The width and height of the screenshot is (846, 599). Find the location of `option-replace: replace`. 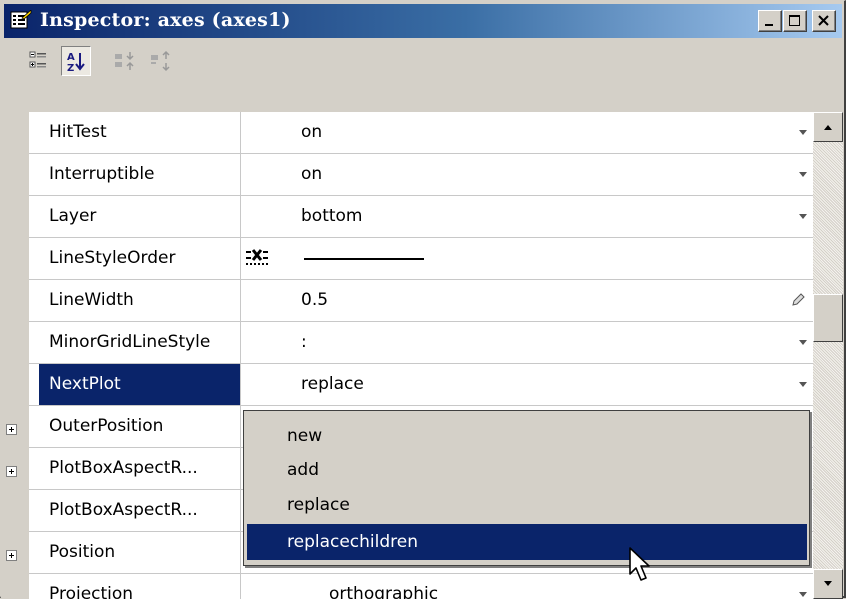

option-replace: replace is located at coordinates (527, 505).